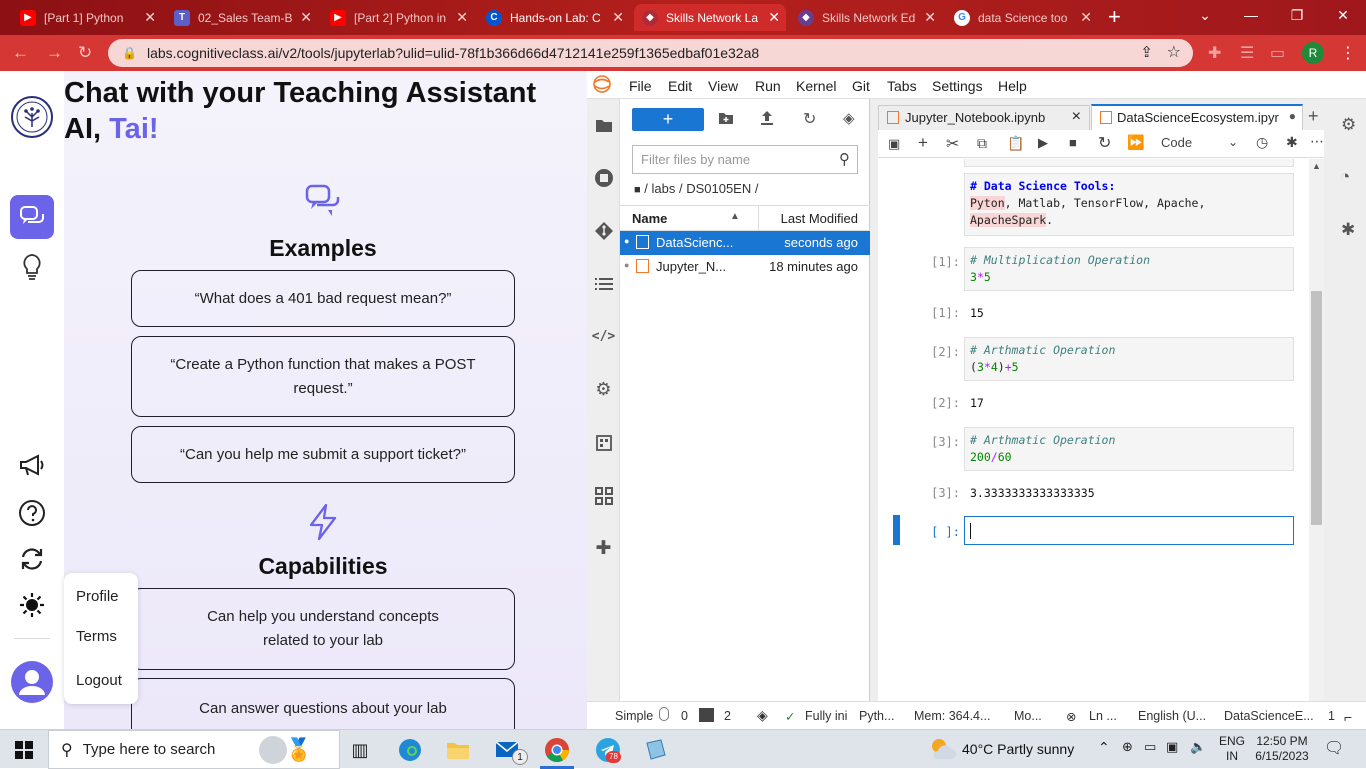 The height and width of the screenshot is (769, 1366). I want to click on mail-icon: 1, so click(511, 750).